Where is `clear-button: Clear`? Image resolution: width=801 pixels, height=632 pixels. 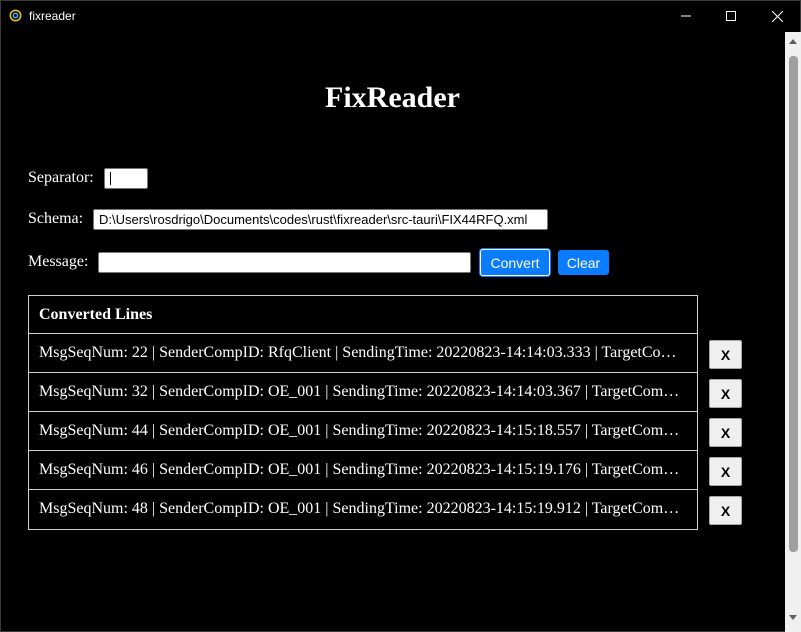
clear-button: Clear is located at coordinates (583, 262).